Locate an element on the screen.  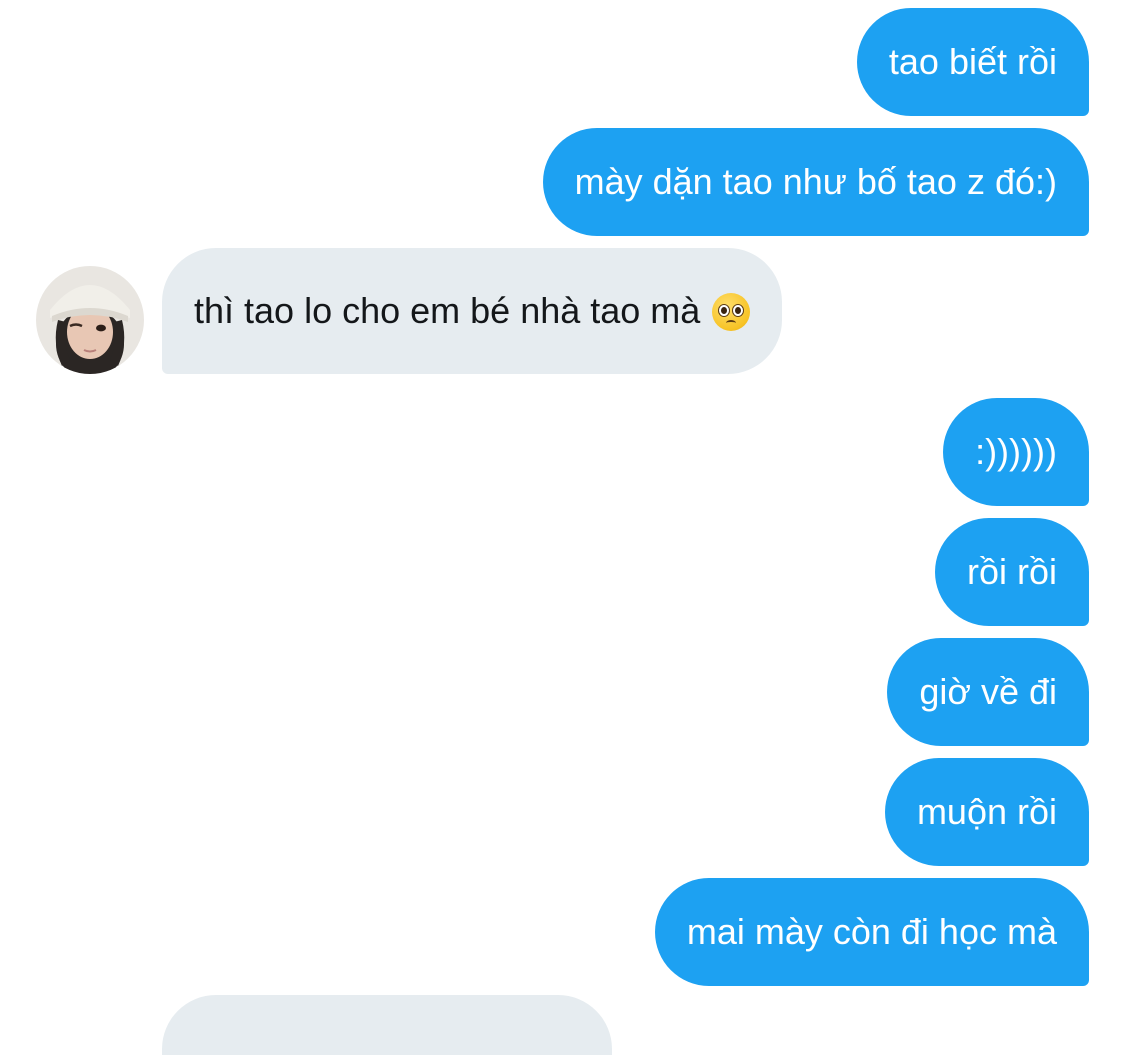
message-text: mày dặn tao như bố tao z đó:) is located at coordinates (815, 181).